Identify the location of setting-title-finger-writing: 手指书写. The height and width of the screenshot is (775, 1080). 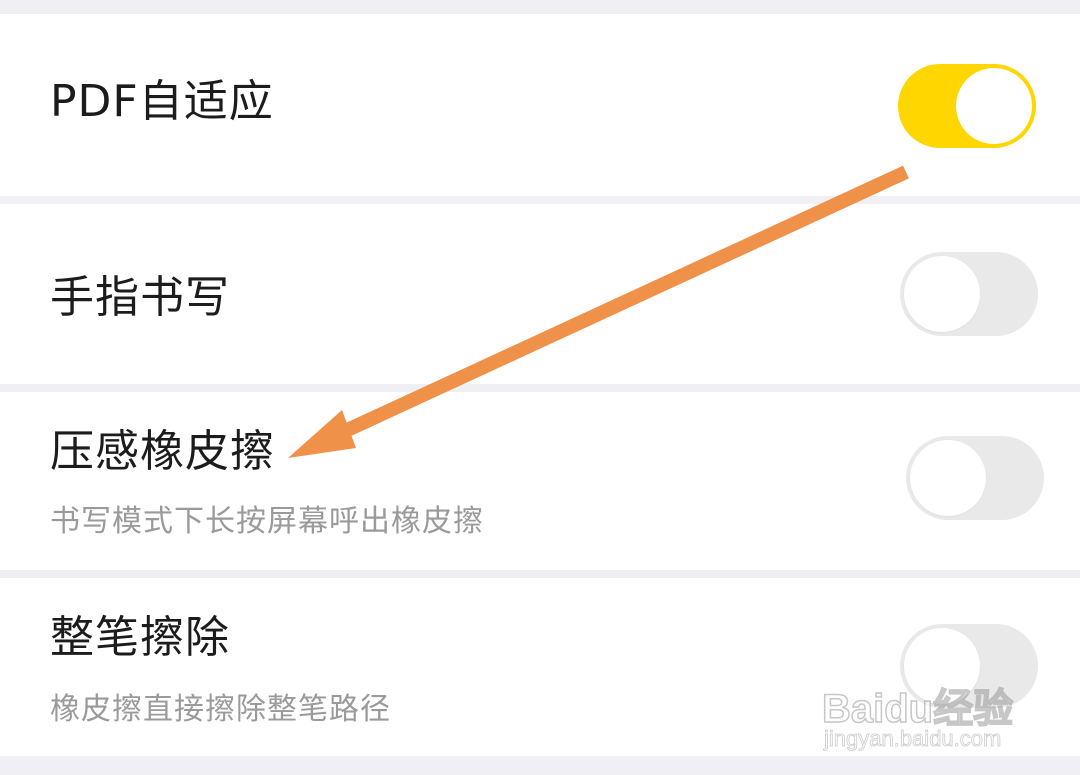
(140, 297).